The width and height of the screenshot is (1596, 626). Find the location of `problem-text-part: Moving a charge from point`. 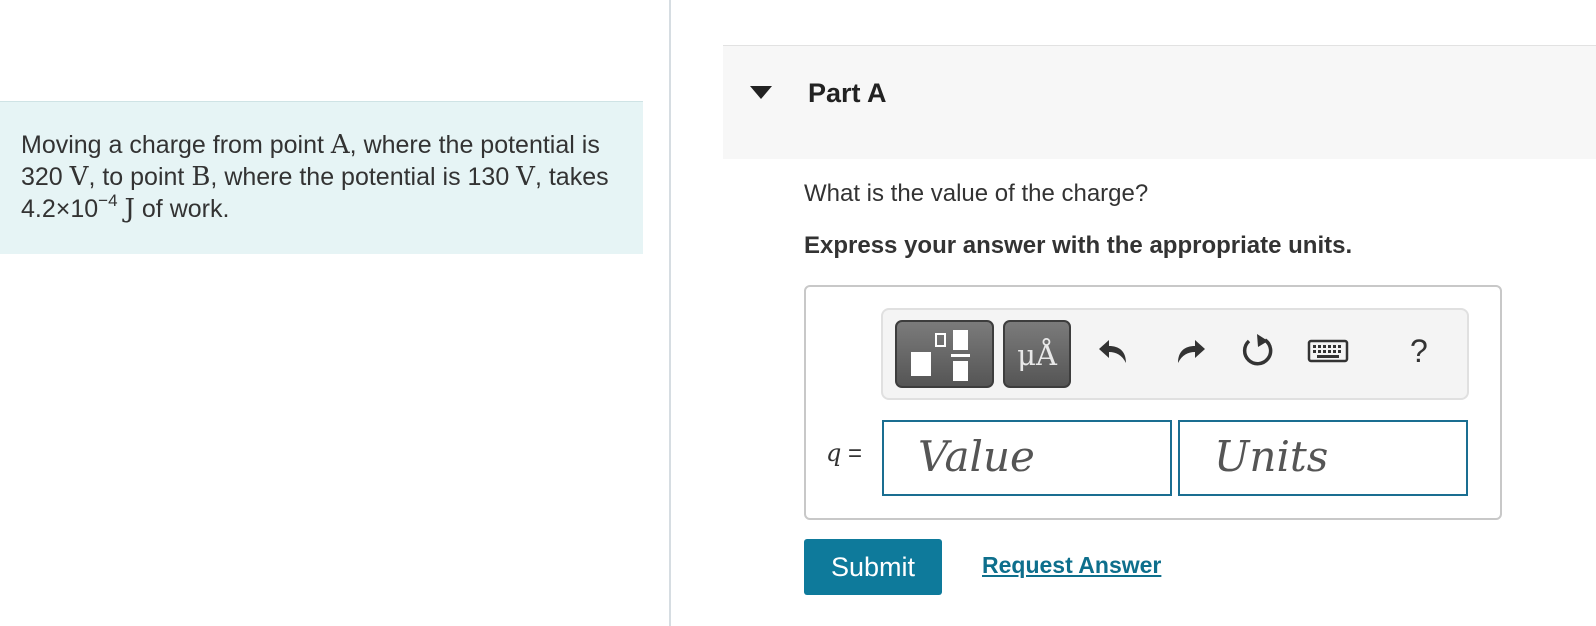

problem-text-part: Moving a charge from point is located at coordinates (176, 145).